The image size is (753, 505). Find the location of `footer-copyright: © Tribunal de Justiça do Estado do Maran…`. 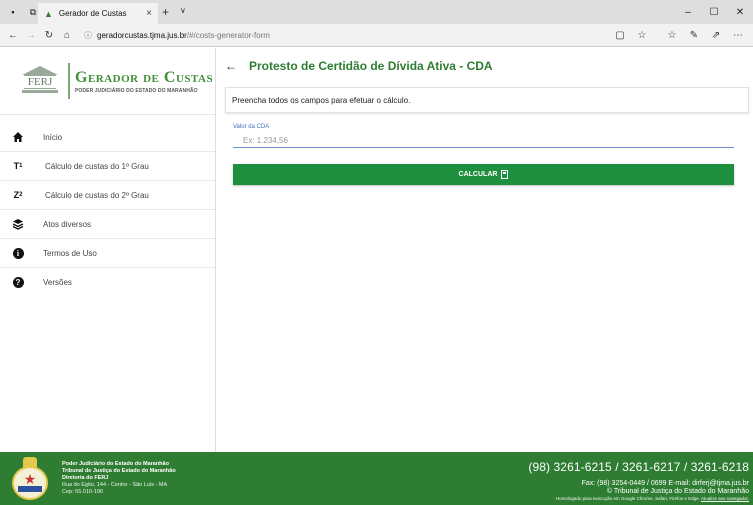

footer-copyright: © Tribunal de Justiça do Estado do Maran… is located at coordinates (677, 491).